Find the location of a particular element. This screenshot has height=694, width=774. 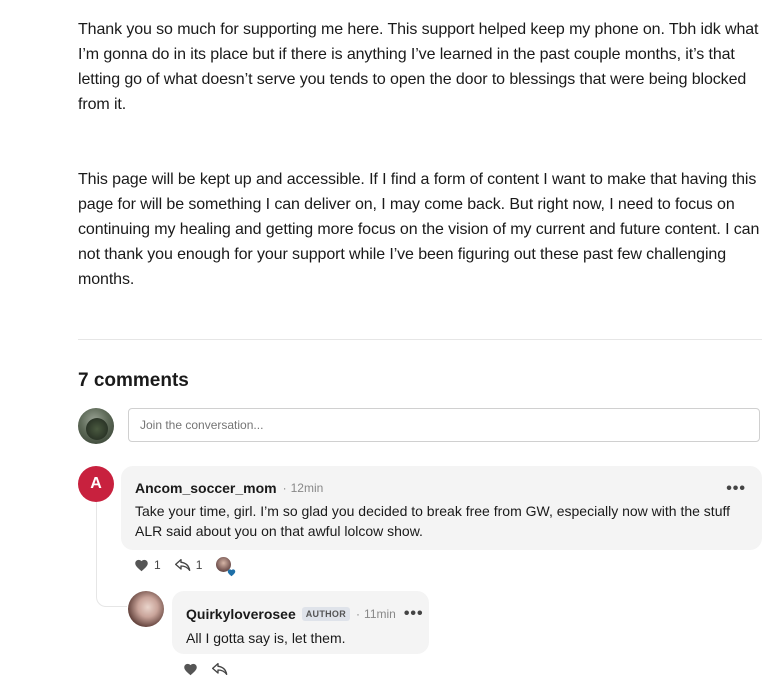

comment-input is located at coordinates (444, 425).